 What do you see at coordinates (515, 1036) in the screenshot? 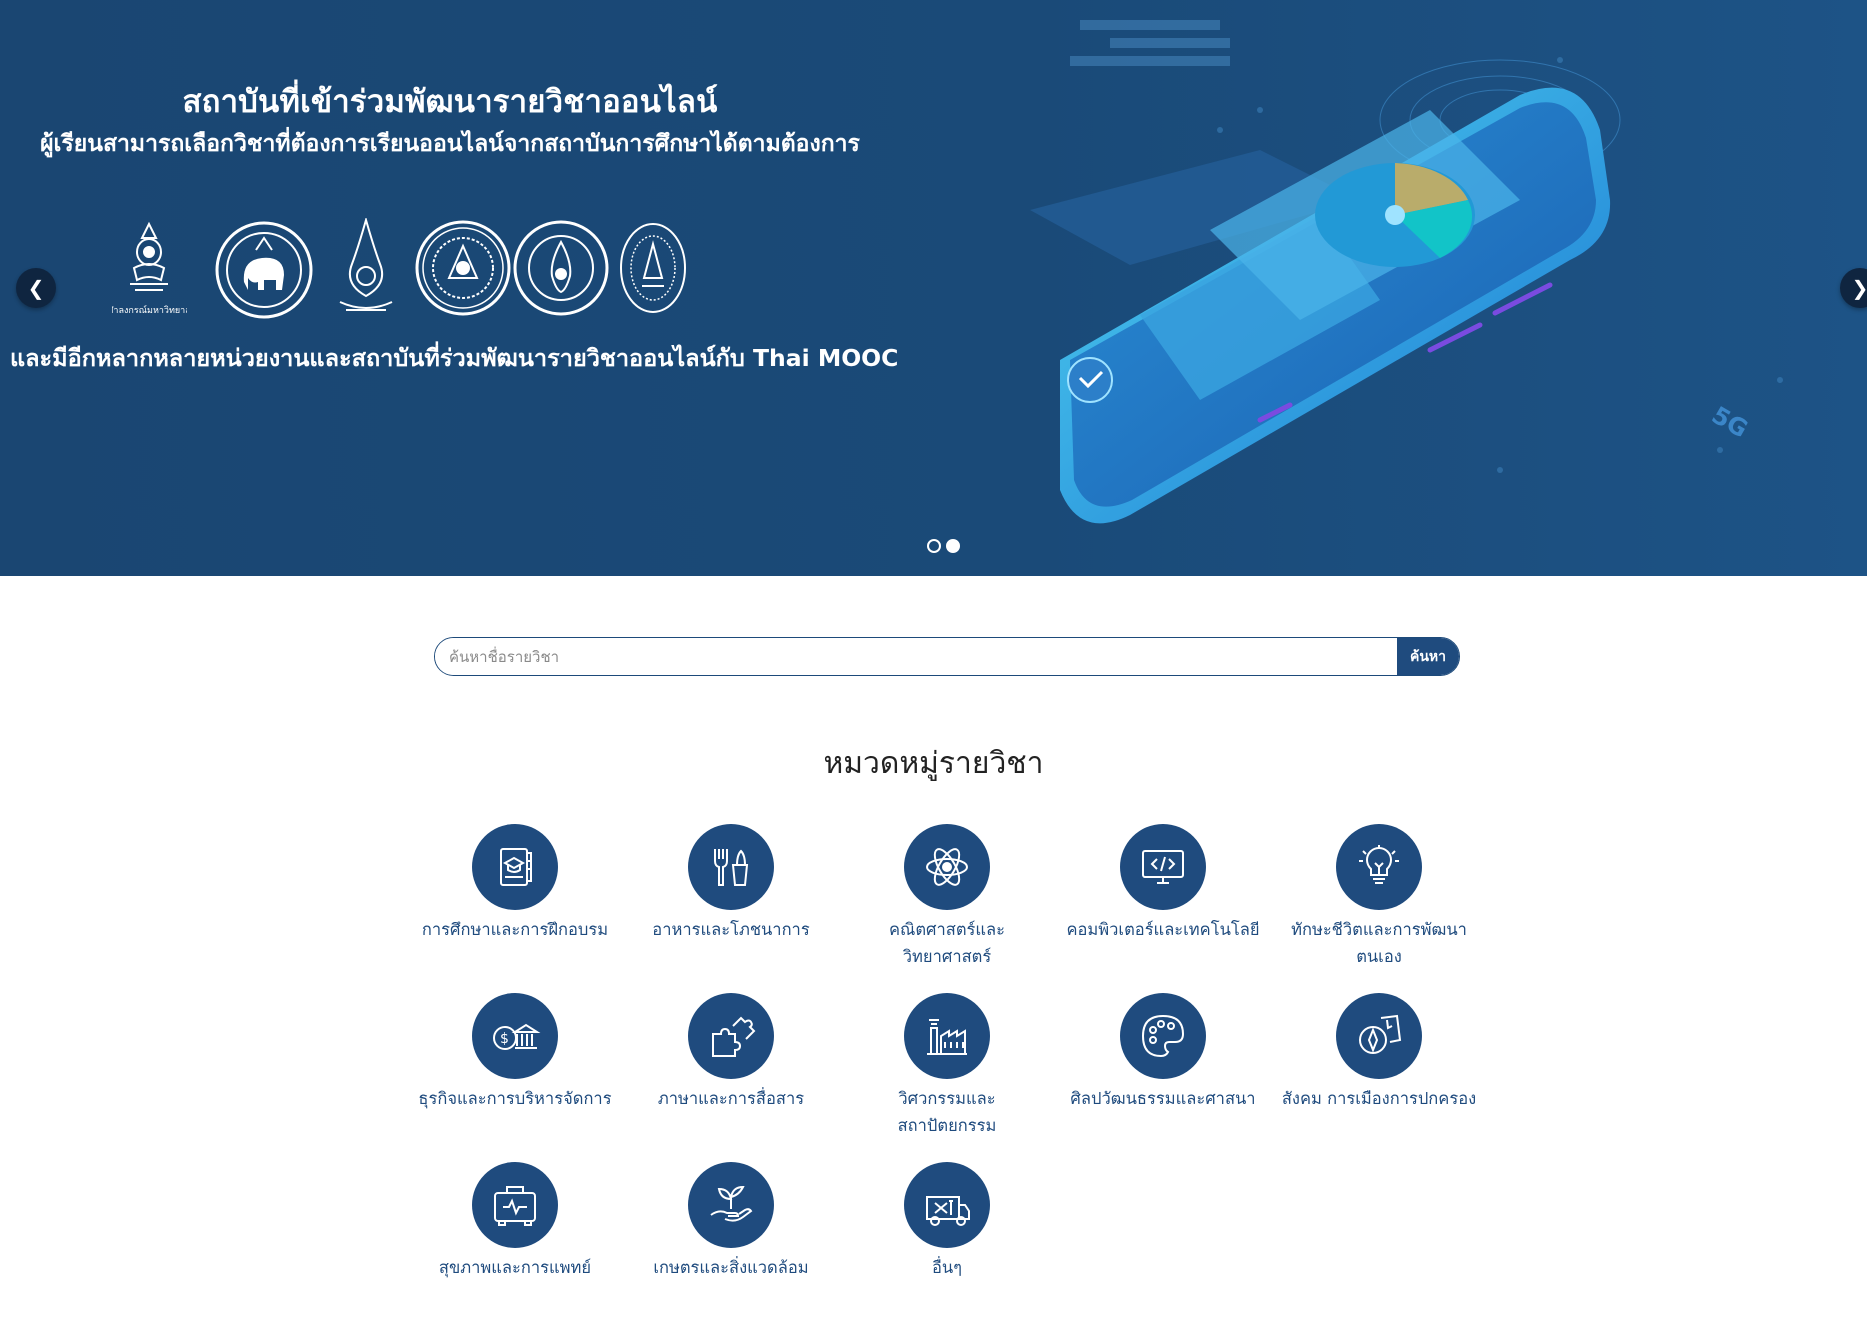
I see `bank-money-icon: $` at bounding box center [515, 1036].